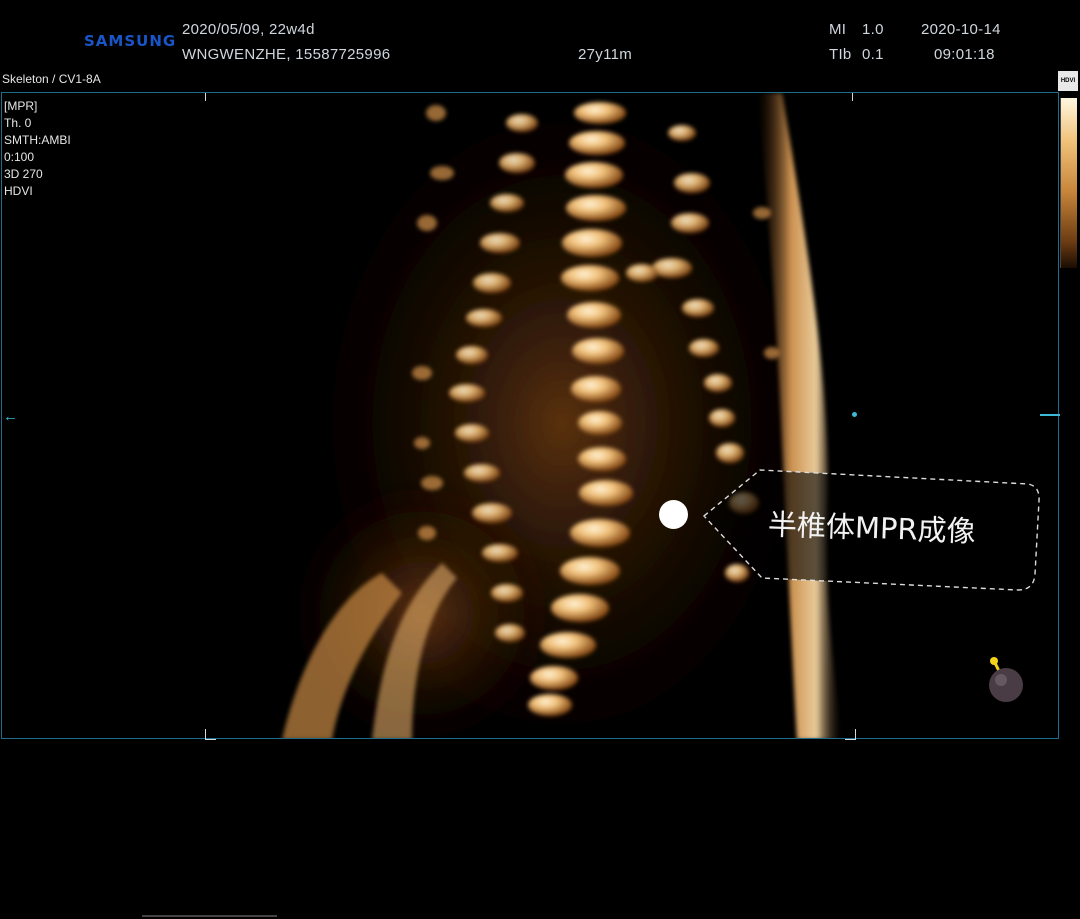 The image size is (1080, 919). I want to click on roi-corner-bl, so click(210, 734).